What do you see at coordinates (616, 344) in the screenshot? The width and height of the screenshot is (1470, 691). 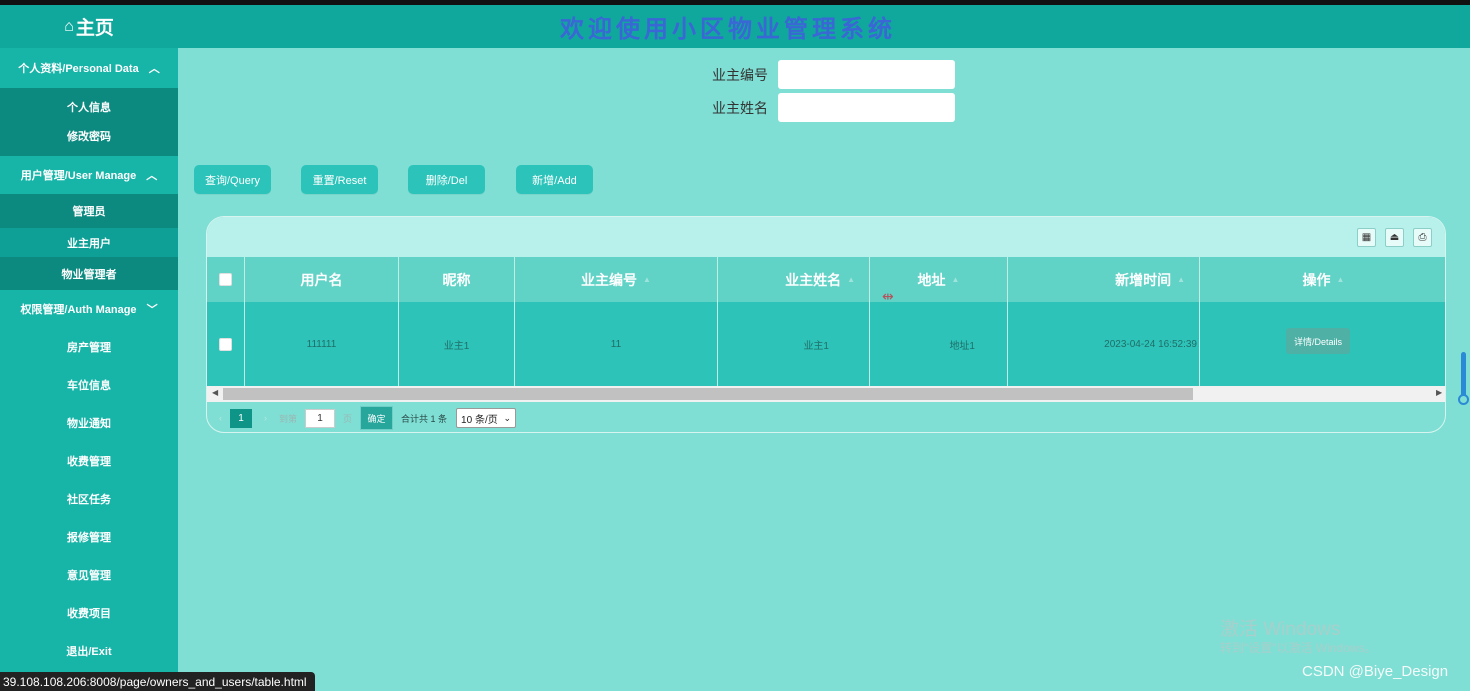 I see `cell-owner-no: 11` at bounding box center [616, 344].